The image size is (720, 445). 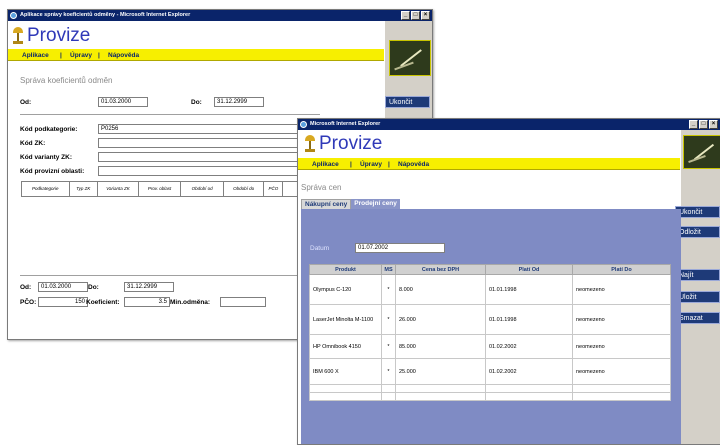 I want to click on window2-menubar: Aplikace | Úpravy | Nápověda, so click(x=489, y=164).